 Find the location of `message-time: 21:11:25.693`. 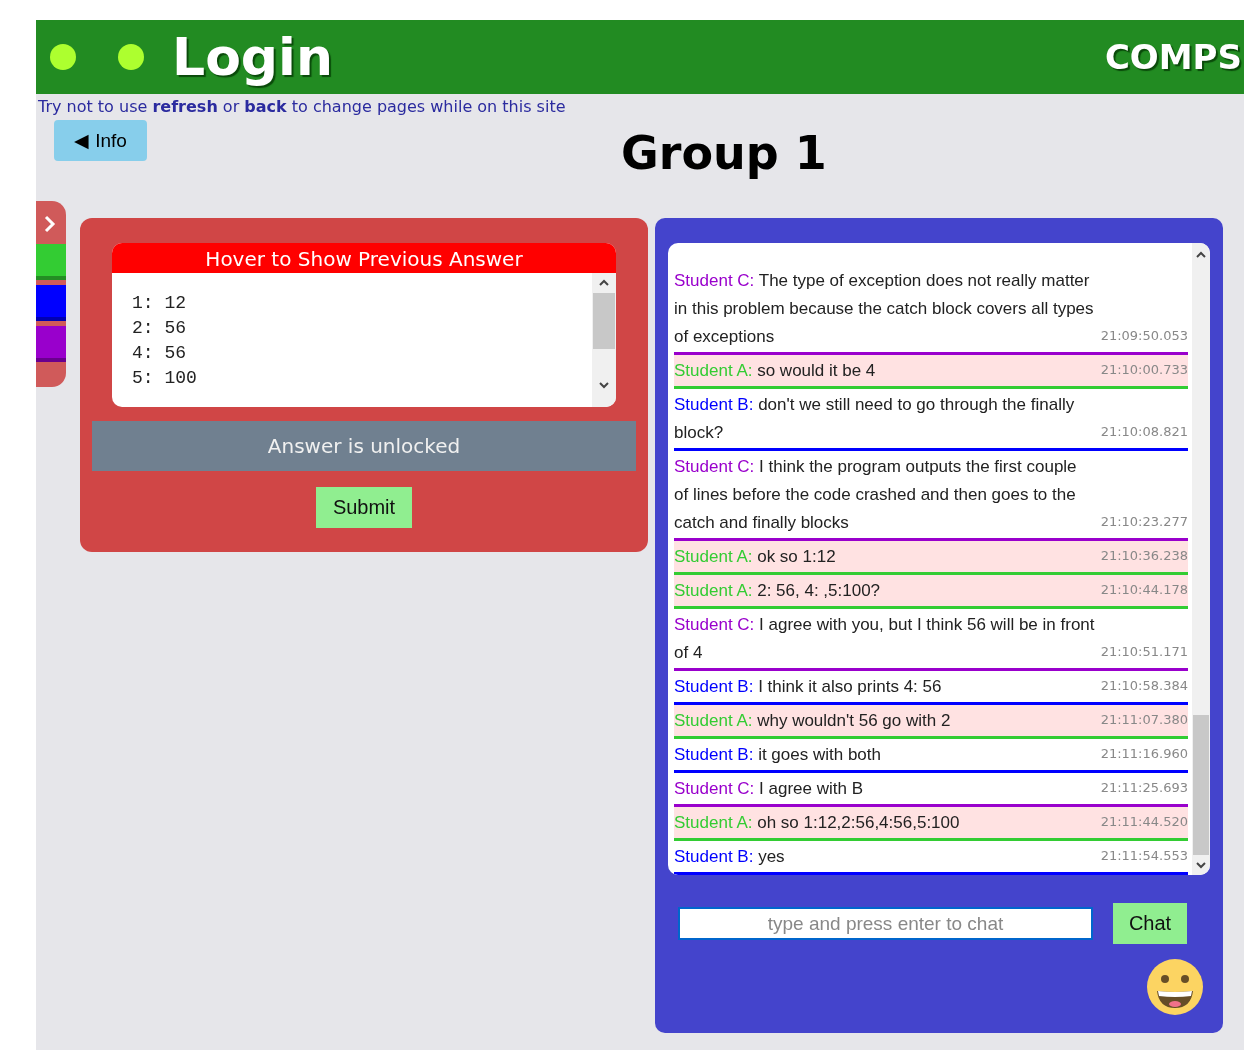

message-time: 21:11:25.693 is located at coordinates (1144, 788).